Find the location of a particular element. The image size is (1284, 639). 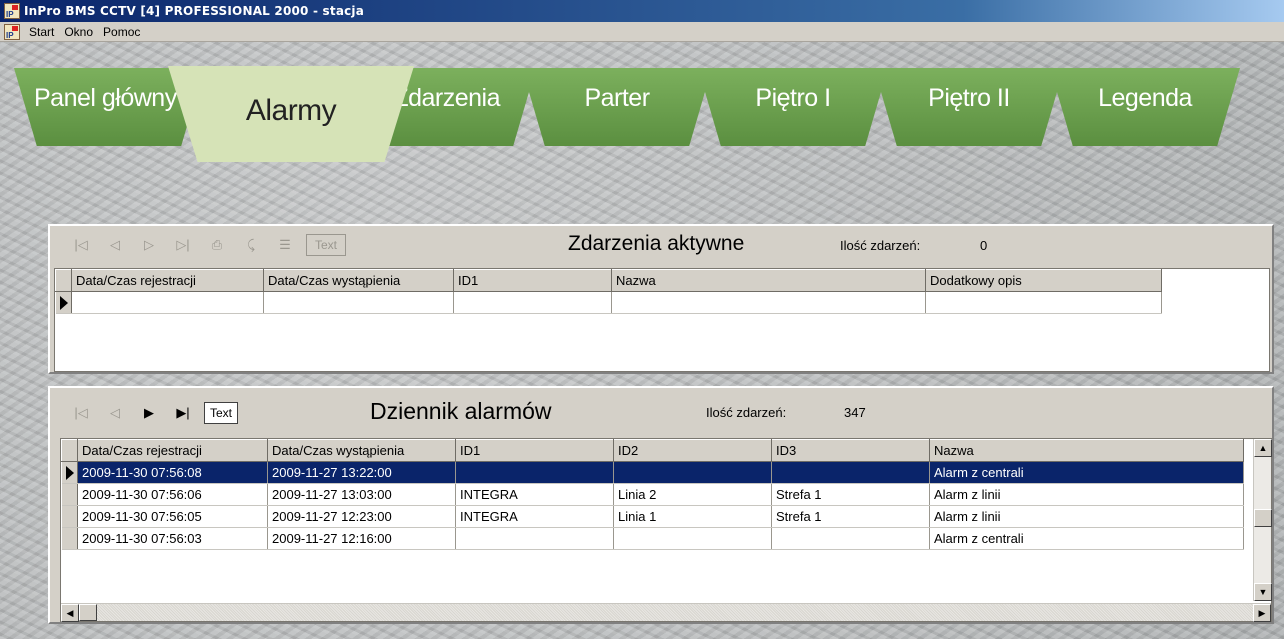

vertical-scroll-thumb is located at coordinates (1263, 518).